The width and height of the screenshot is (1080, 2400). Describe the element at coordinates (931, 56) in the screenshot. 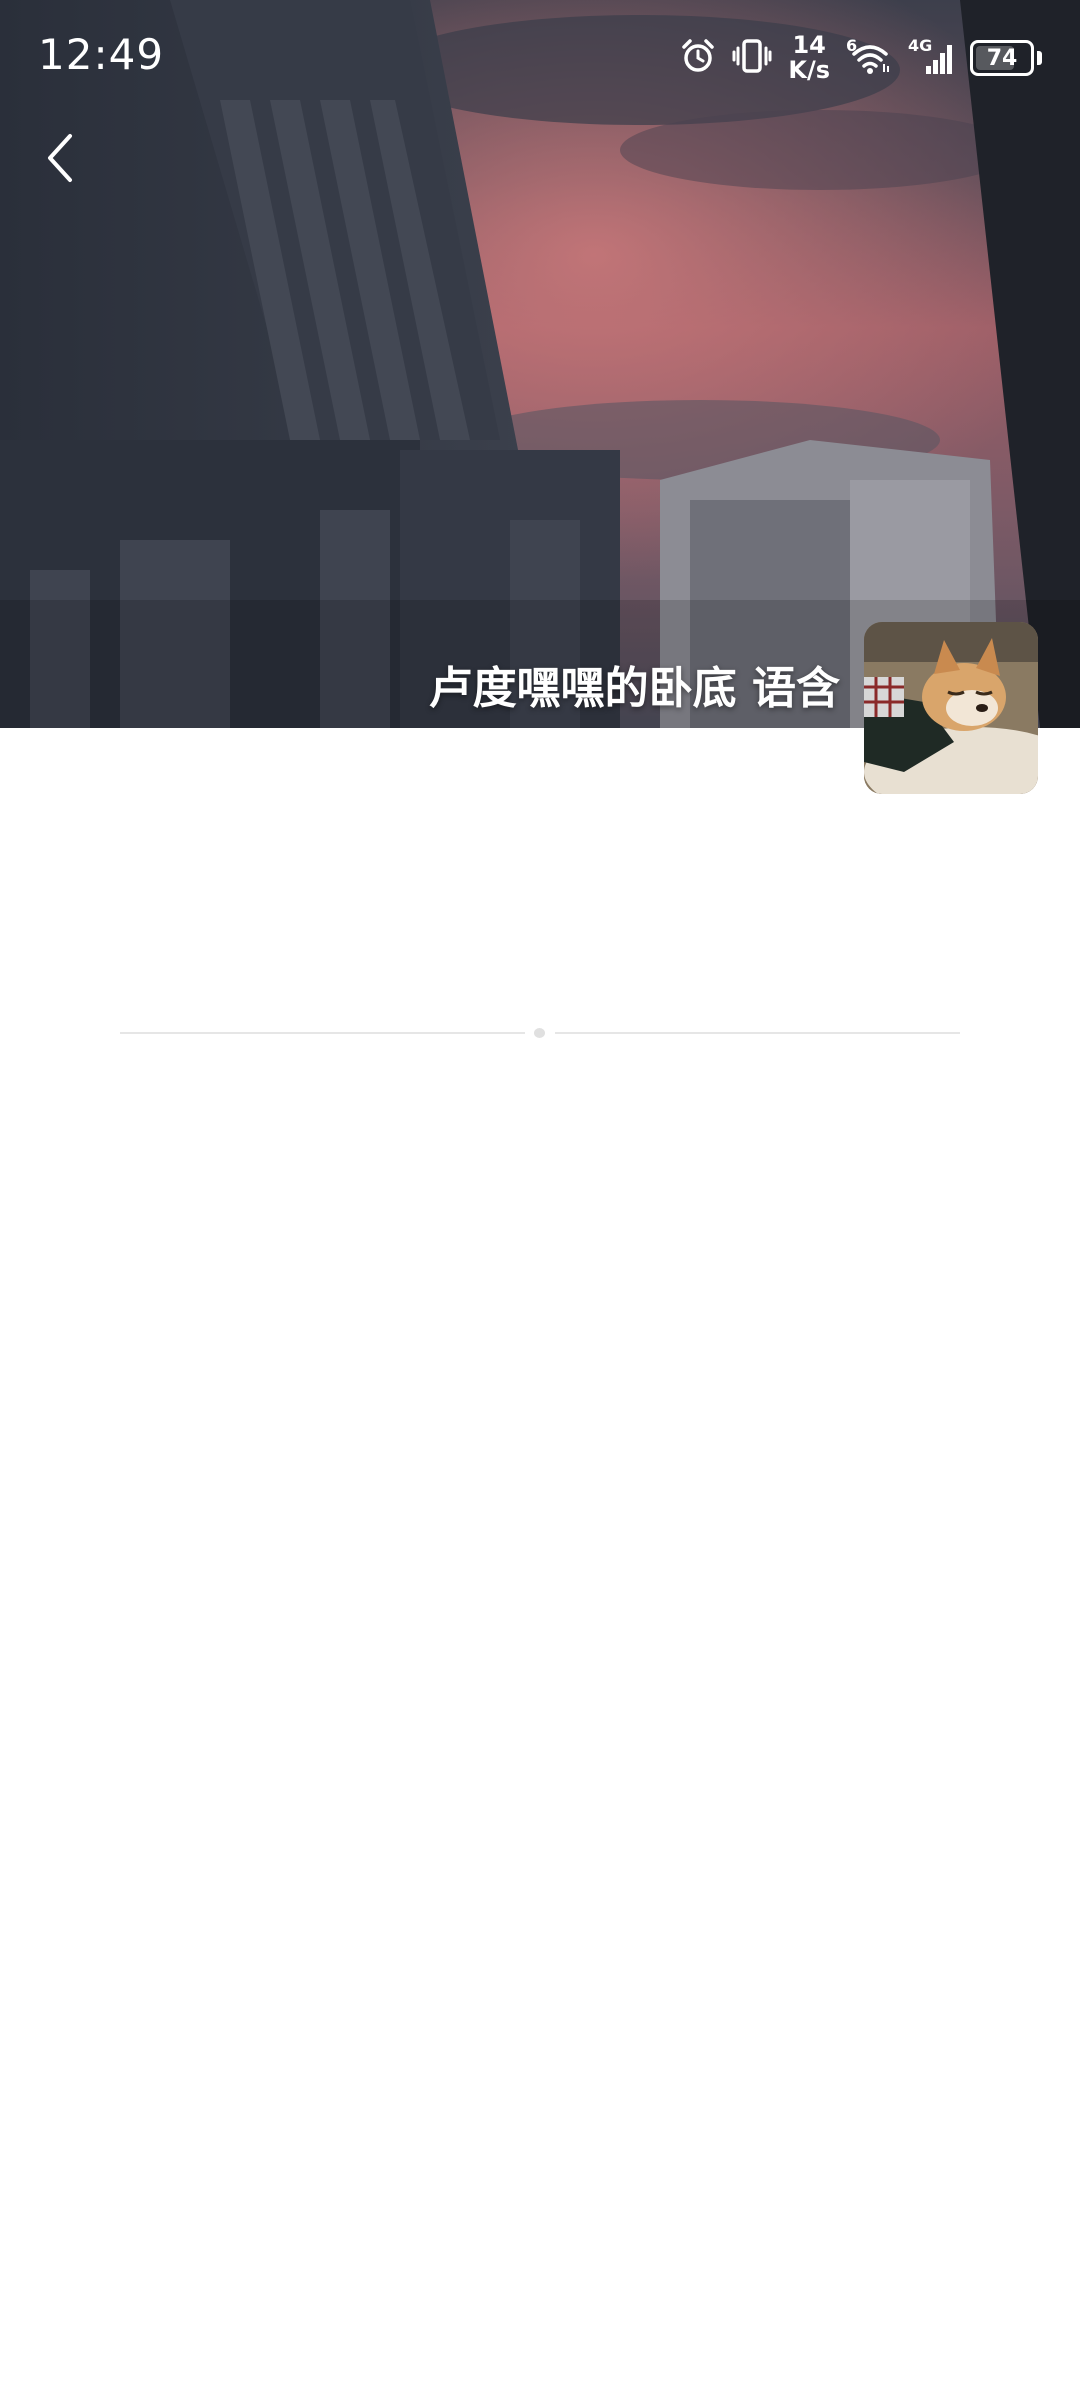

I see `cell-signal-icon: 4G` at that location.